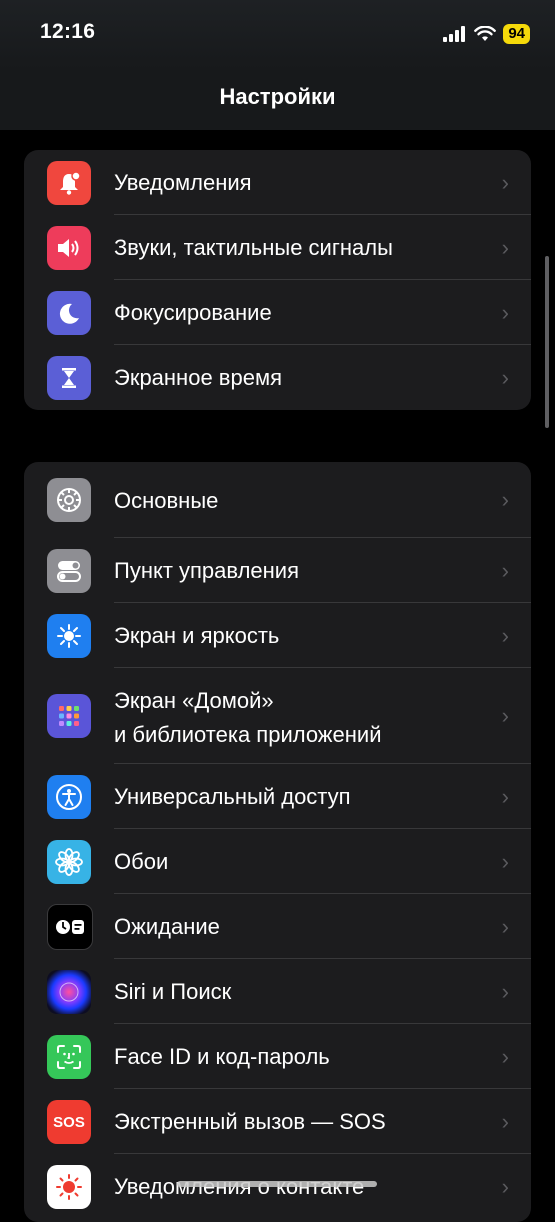 Image resolution: width=555 pixels, height=1222 pixels. What do you see at coordinates (70, 926) in the screenshot?
I see `standby-icon` at bounding box center [70, 926].